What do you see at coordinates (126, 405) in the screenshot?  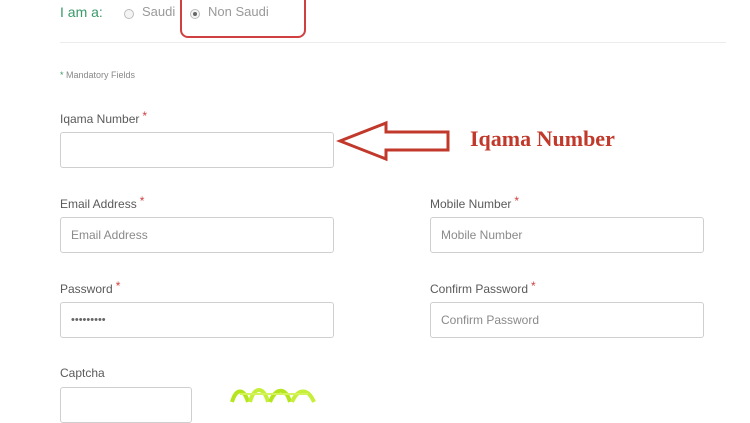 I see `captcha-input` at bounding box center [126, 405].